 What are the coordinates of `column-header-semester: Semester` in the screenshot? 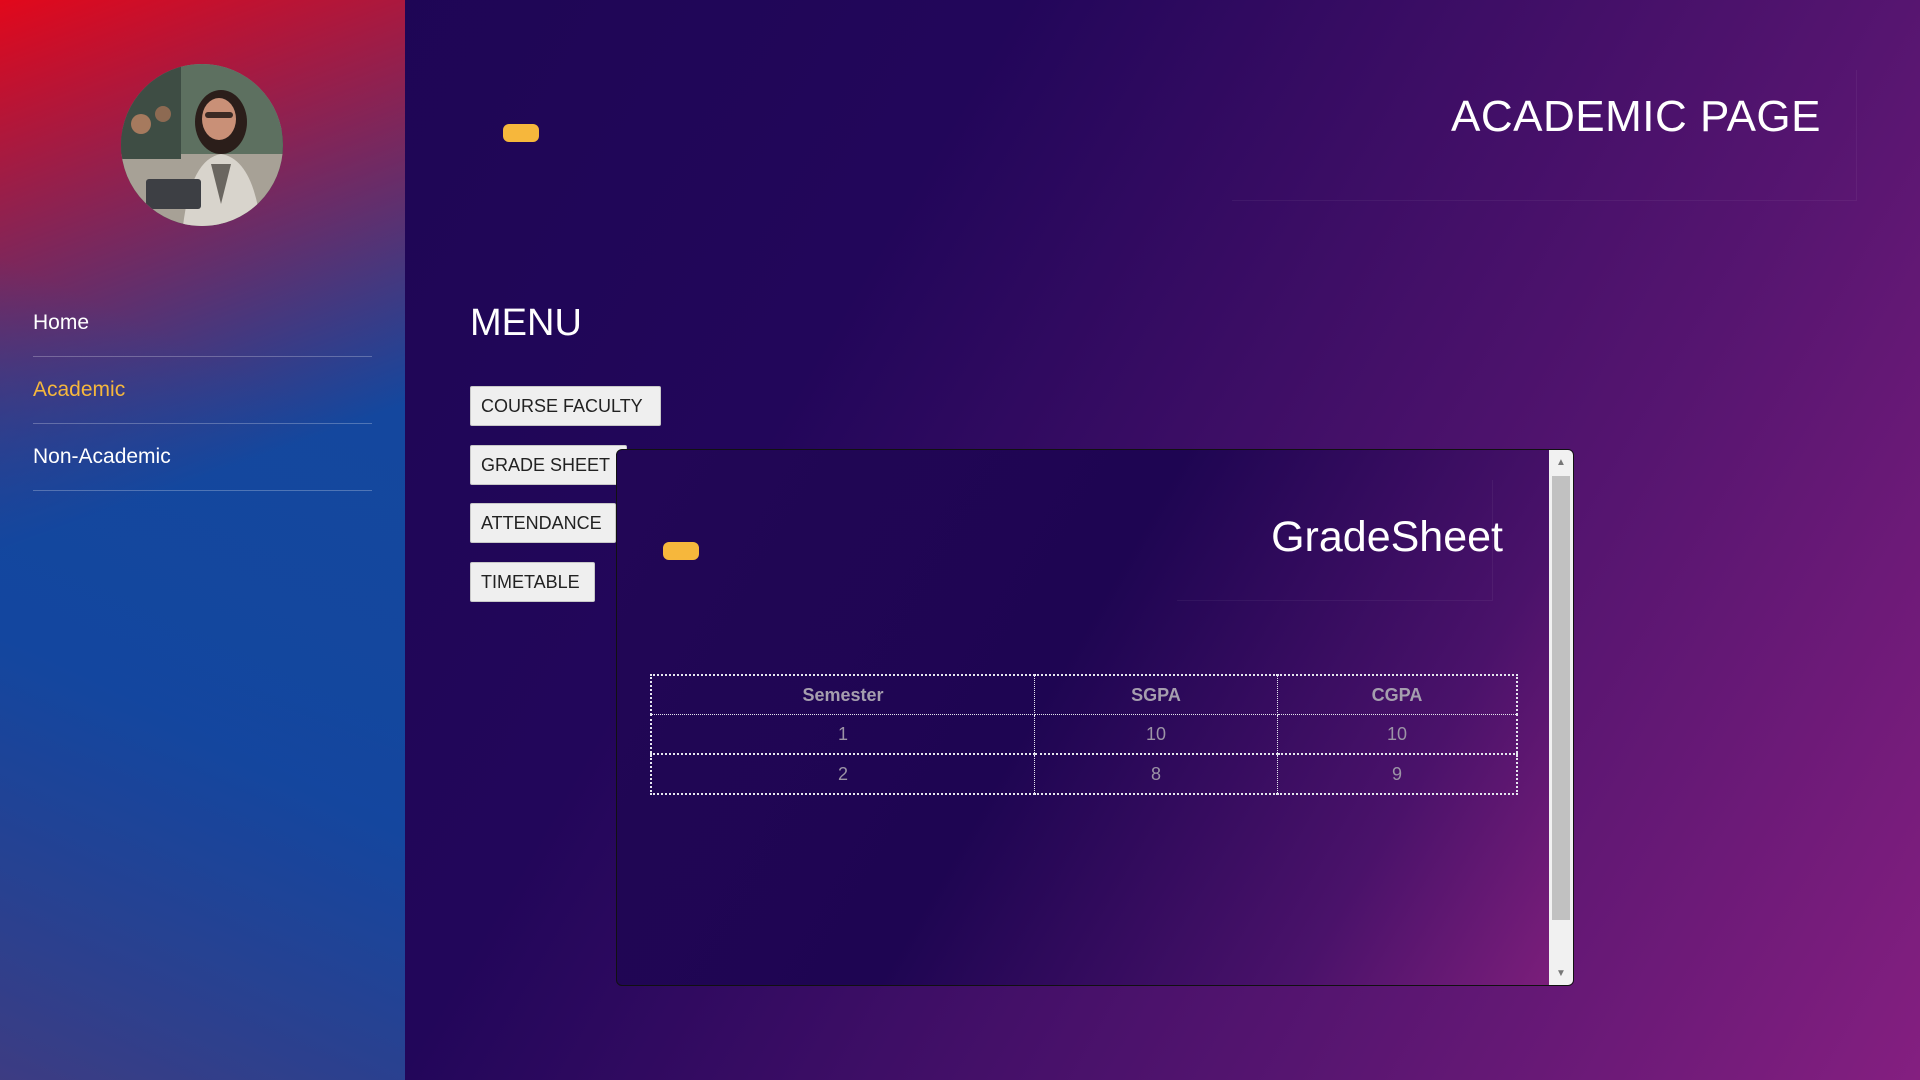 It's located at (842, 694).